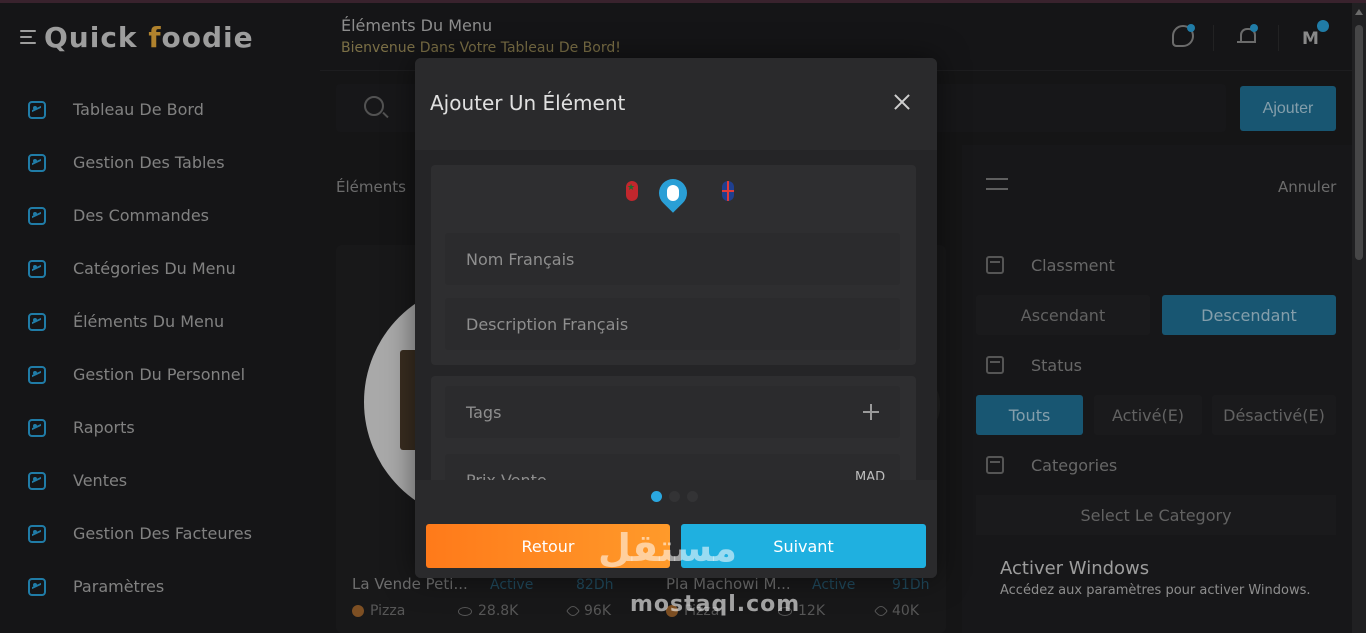 The image size is (1366, 633). I want to click on modal-title: Ajouter Un Élément, so click(528, 103).